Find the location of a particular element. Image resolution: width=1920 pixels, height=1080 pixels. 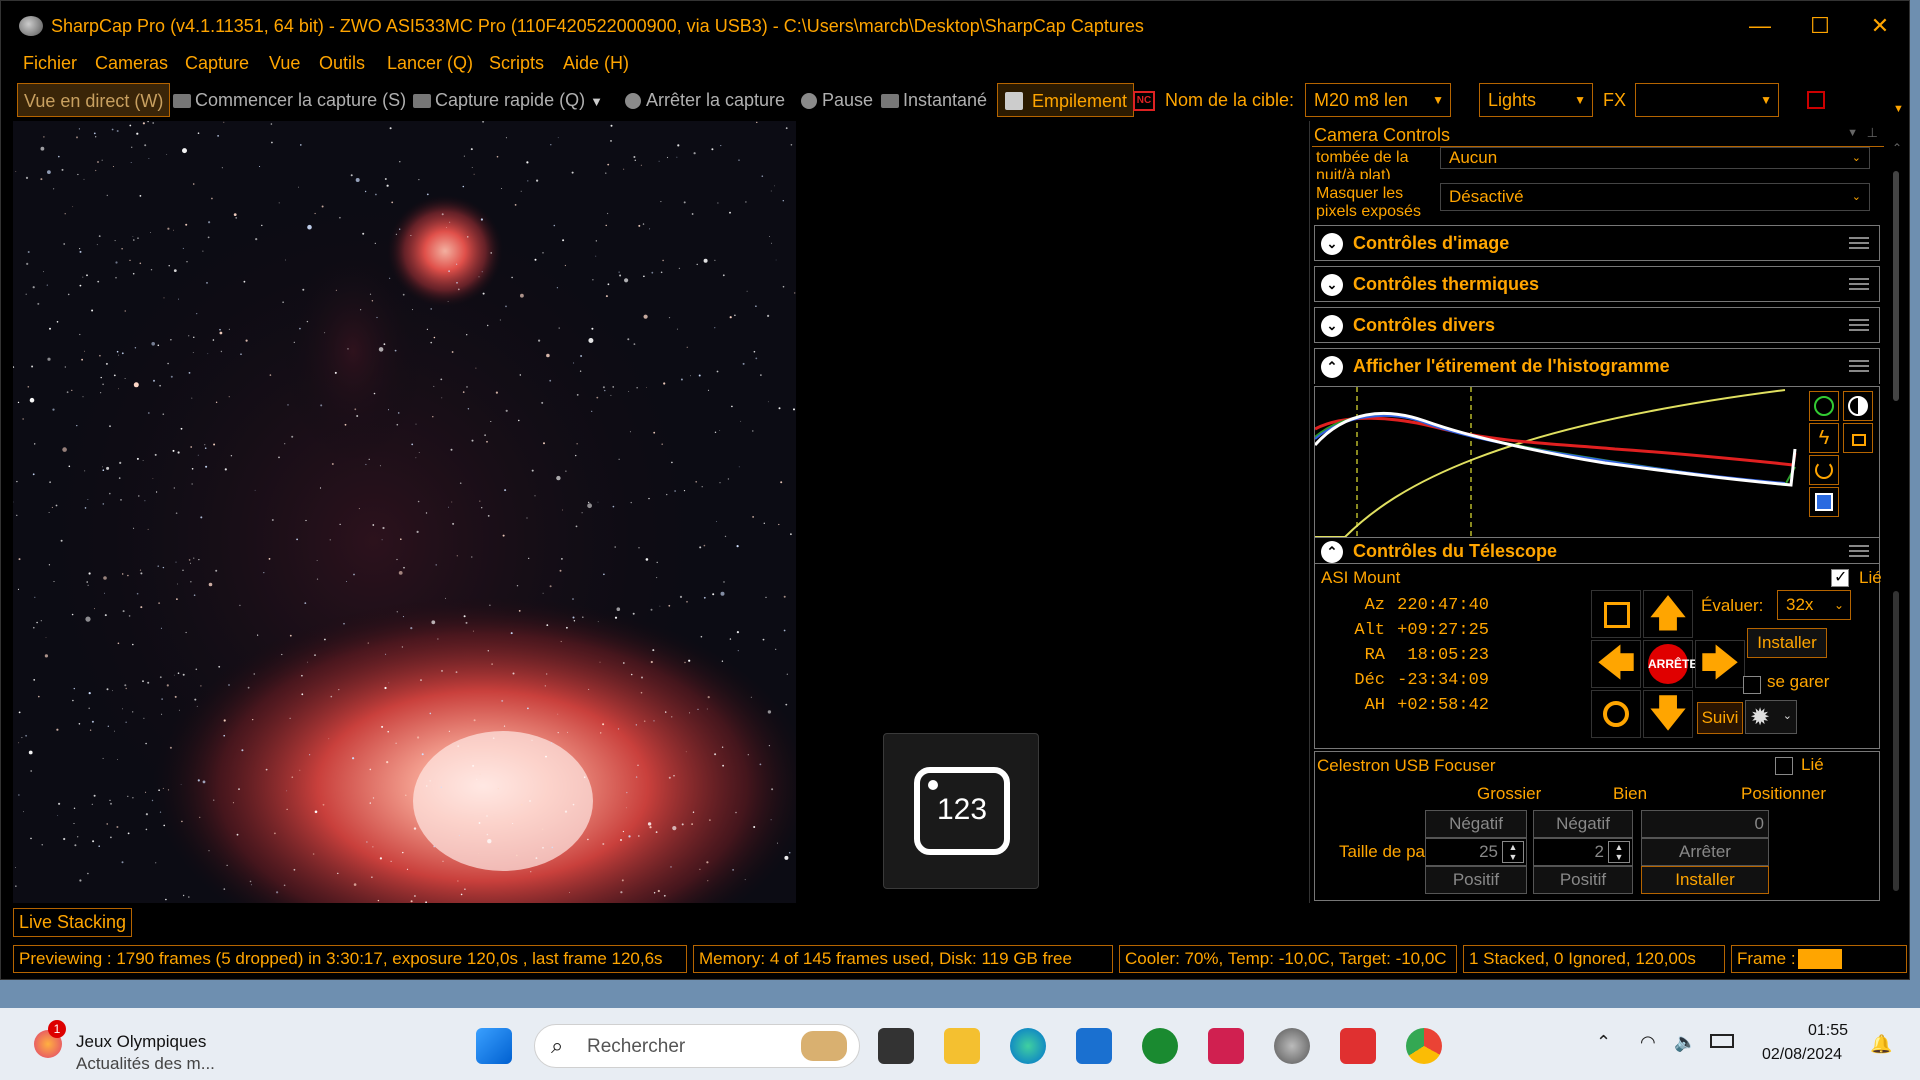

news-title: Jeux Olympiques is located at coordinates (141, 1042).